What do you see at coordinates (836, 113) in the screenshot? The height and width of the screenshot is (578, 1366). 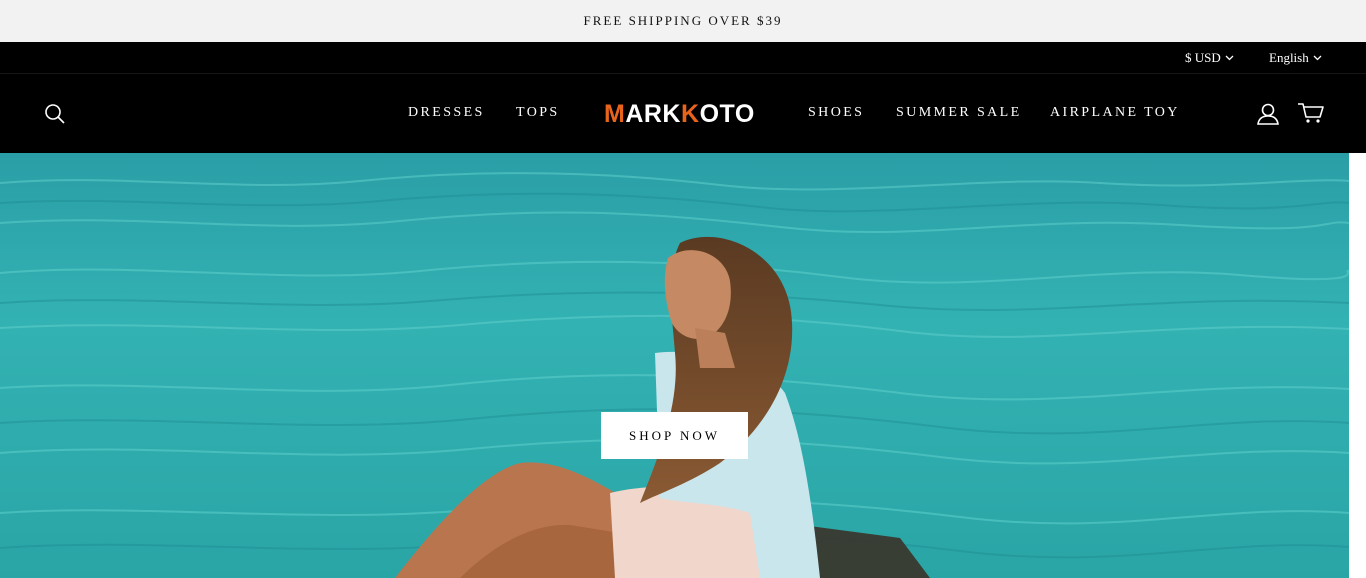 I see `nav-shoes: SHOES` at bounding box center [836, 113].